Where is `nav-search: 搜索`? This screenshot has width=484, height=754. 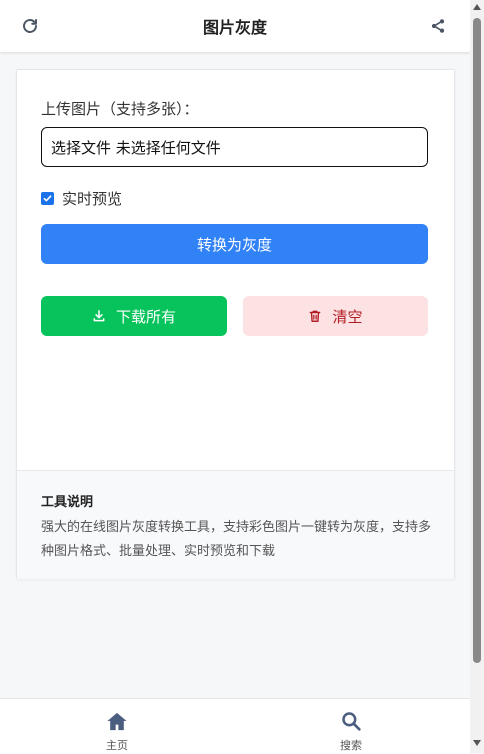 nav-search: 搜索 is located at coordinates (351, 732).